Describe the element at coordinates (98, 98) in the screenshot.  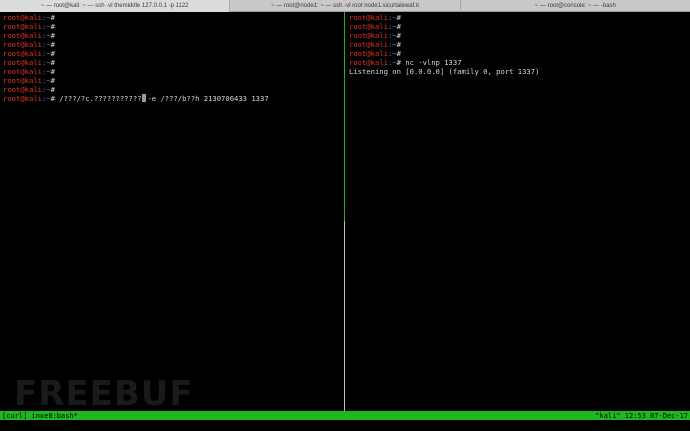
I see `command-text: /???/?c.???????????` at that location.